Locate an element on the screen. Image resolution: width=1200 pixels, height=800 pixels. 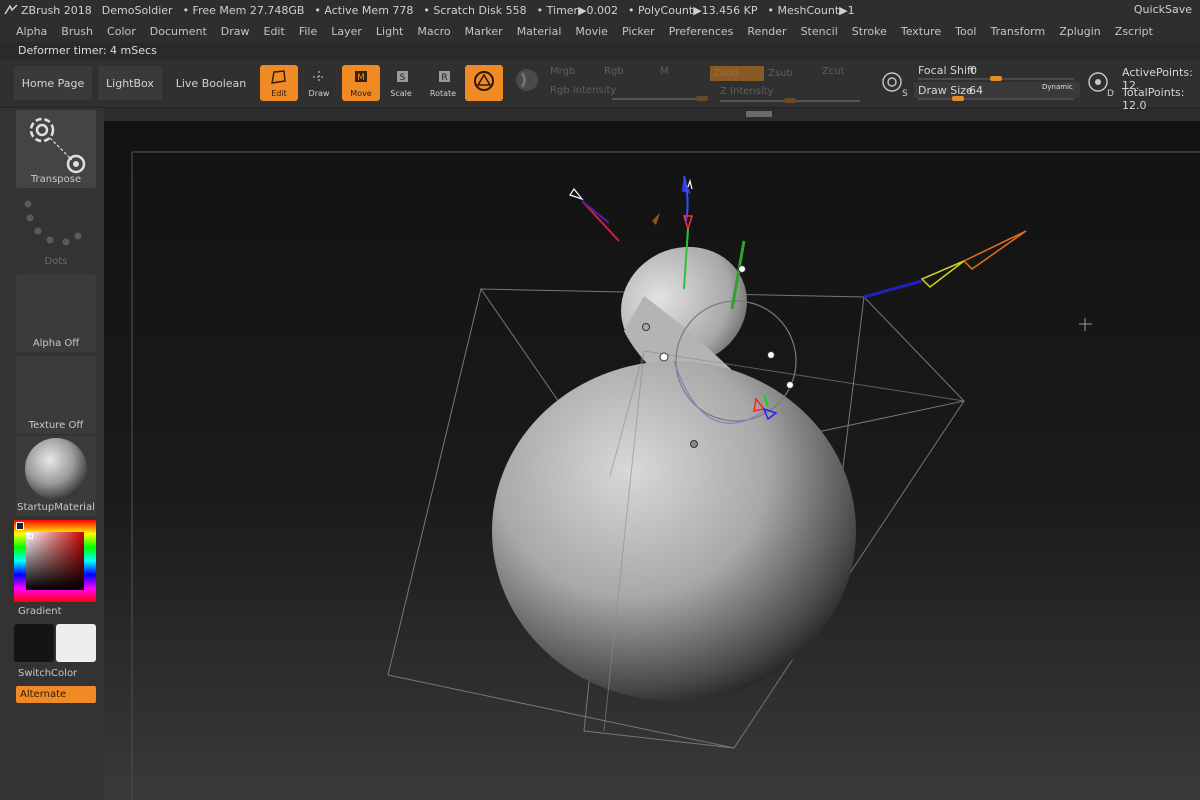
scratch-disk: • Scratch Disk 558 is located at coordinates (475, 10).